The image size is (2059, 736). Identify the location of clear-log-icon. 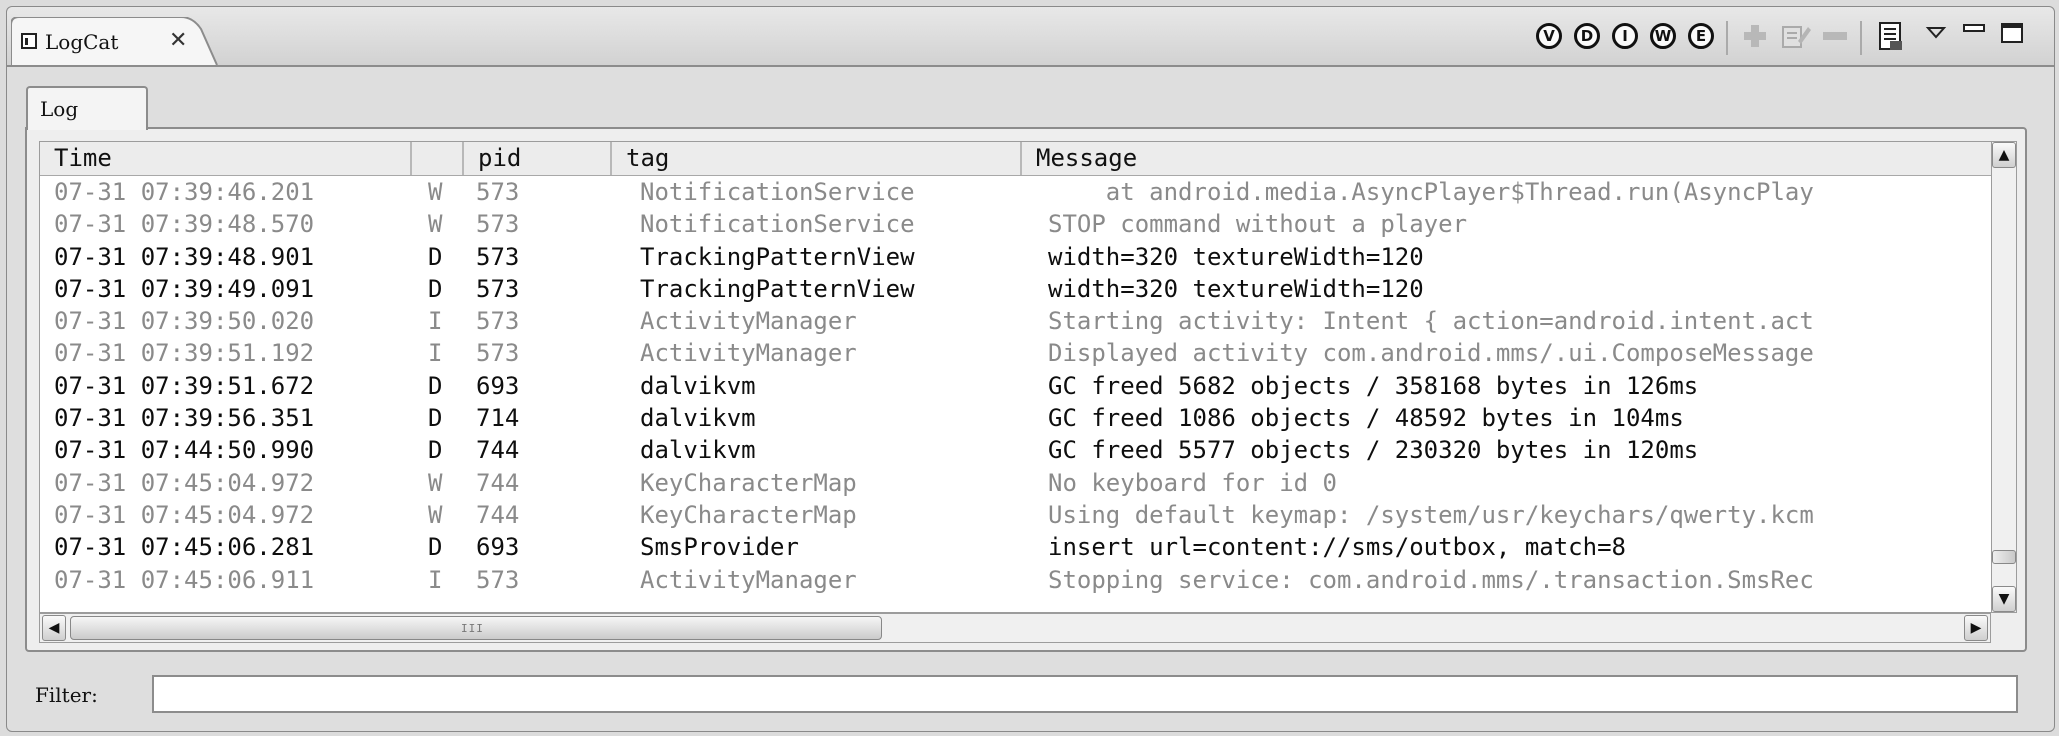
(1891, 36).